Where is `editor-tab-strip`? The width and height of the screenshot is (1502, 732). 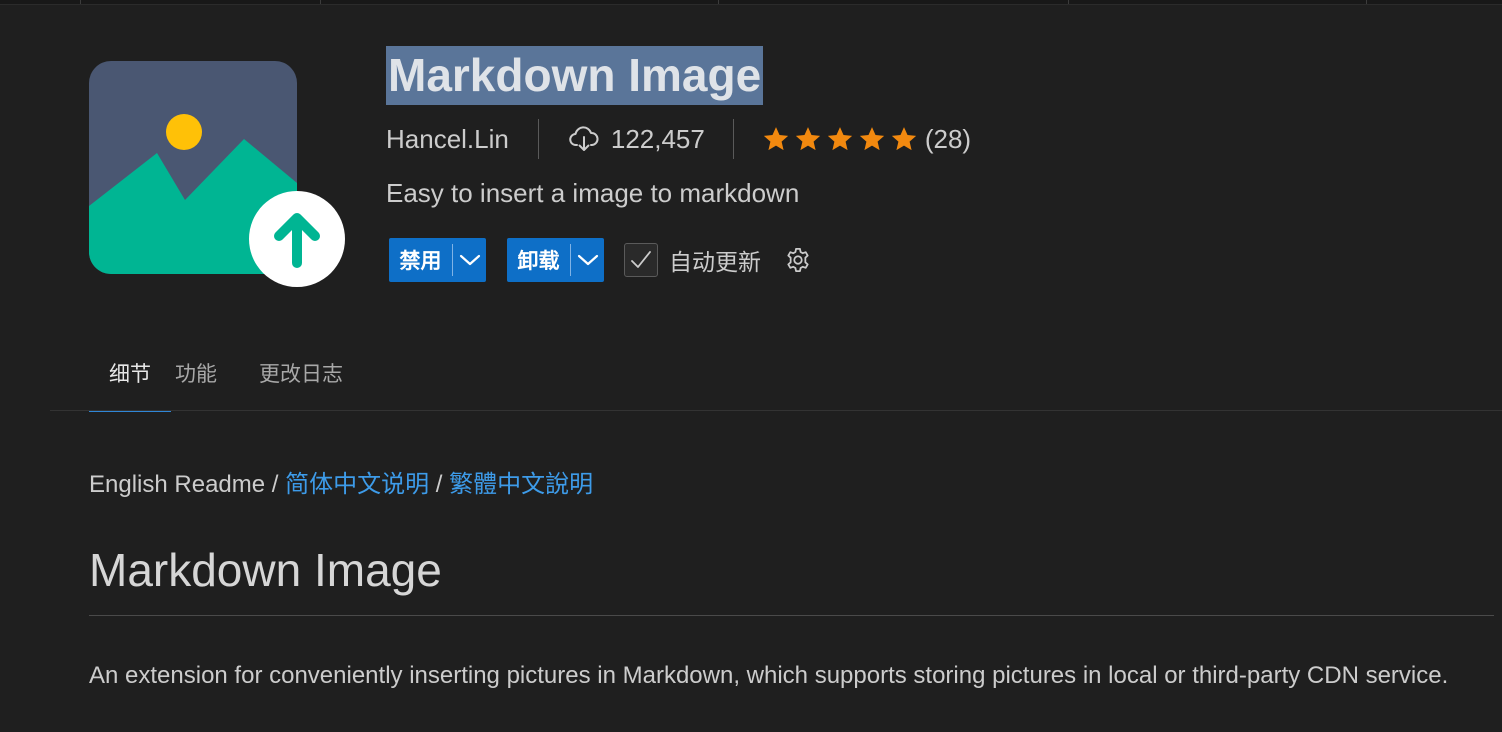
editor-tab-strip is located at coordinates (751, 2).